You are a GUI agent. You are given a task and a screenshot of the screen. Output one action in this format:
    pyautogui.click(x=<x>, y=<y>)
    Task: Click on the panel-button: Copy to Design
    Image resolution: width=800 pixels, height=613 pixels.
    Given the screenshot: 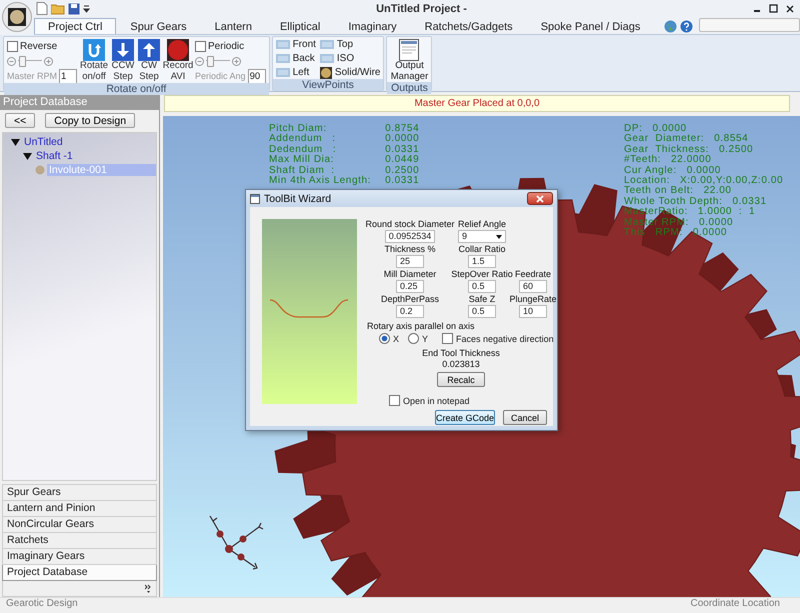 What is the action you would take?
    pyautogui.click(x=90, y=120)
    